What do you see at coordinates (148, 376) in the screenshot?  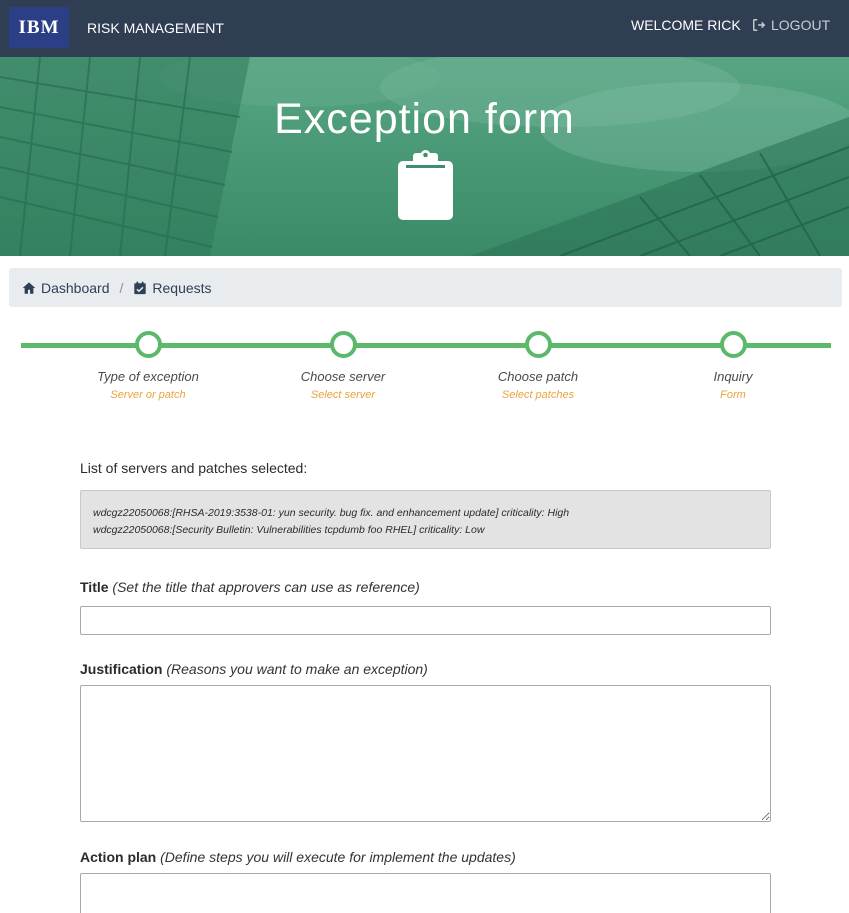 I see `step-label: Type of exception` at bounding box center [148, 376].